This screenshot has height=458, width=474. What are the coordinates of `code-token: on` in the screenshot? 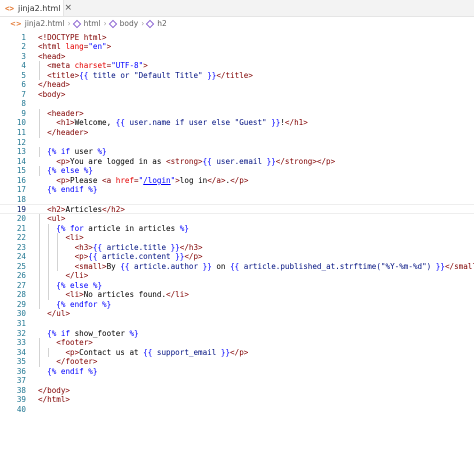 It's located at (221, 266).